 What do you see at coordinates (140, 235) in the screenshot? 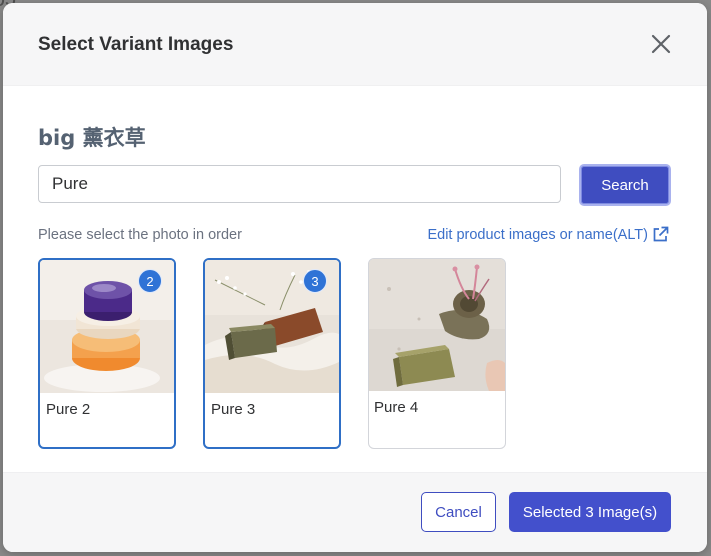
I see `selection-hint: Please select the photo in order` at bounding box center [140, 235].